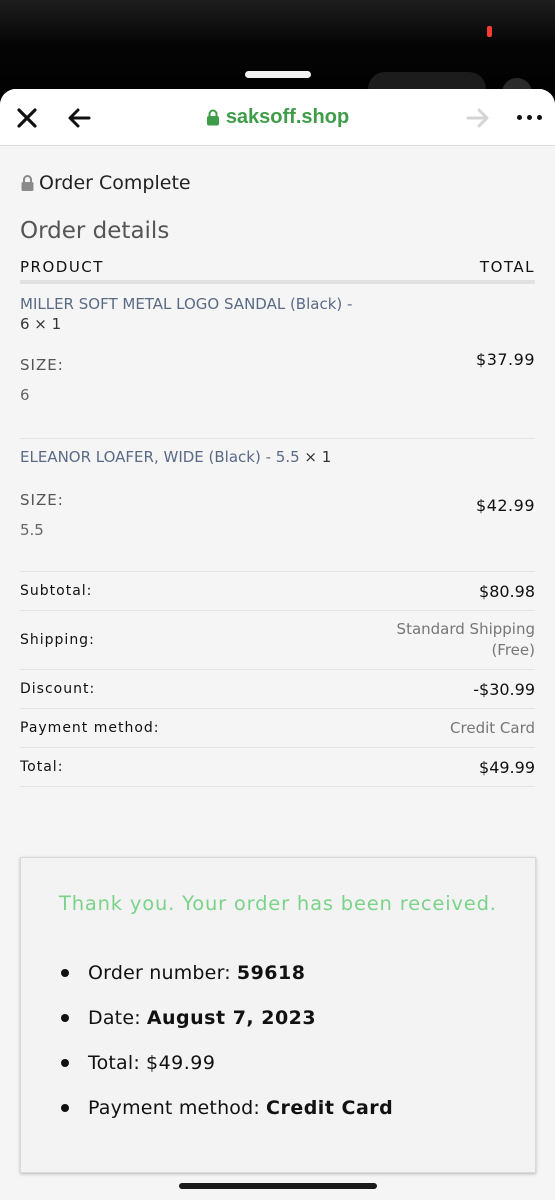 The image size is (555, 1200). What do you see at coordinates (330, 1107) in the screenshot?
I see `overview-payment-value: Credit Card` at bounding box center [330, 1107].